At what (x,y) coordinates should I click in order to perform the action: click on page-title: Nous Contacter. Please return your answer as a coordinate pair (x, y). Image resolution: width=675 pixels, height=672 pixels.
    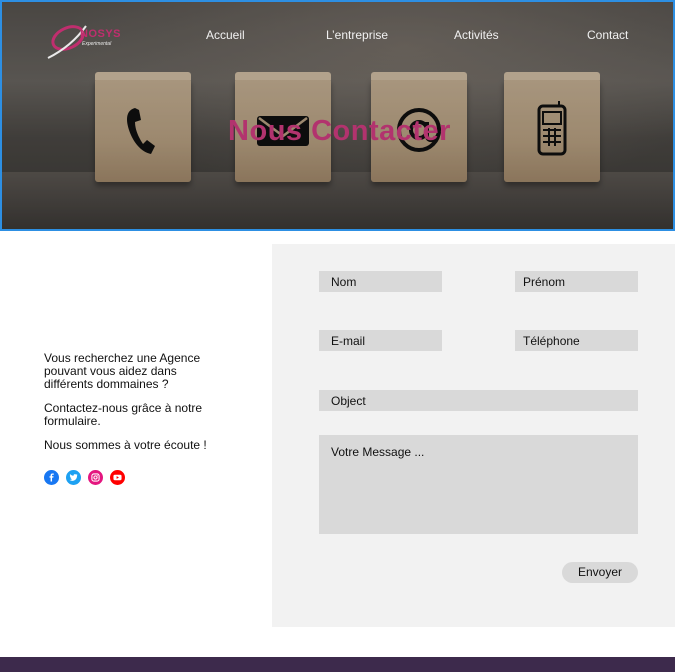
    Looking at the image, I should click on (339, 131).